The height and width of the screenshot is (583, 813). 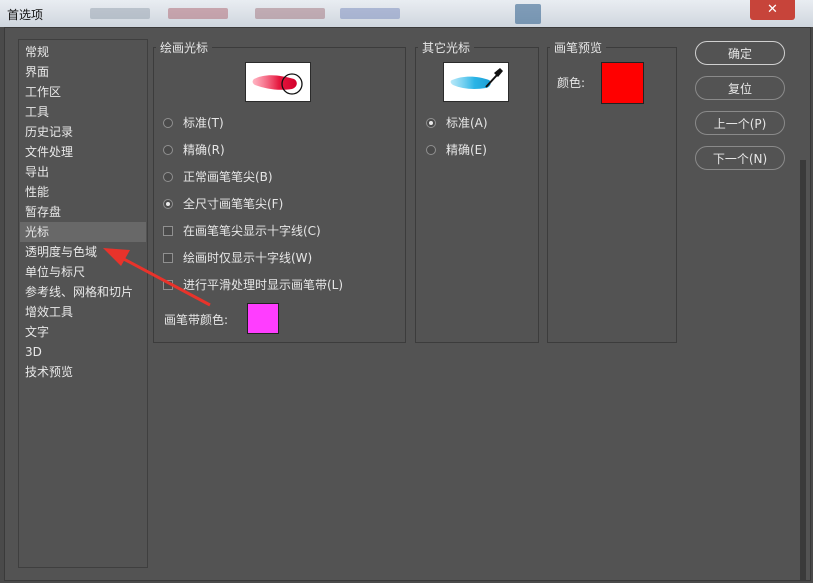 I want to click on painting-cursor-preview, so click(x=278, y=82).